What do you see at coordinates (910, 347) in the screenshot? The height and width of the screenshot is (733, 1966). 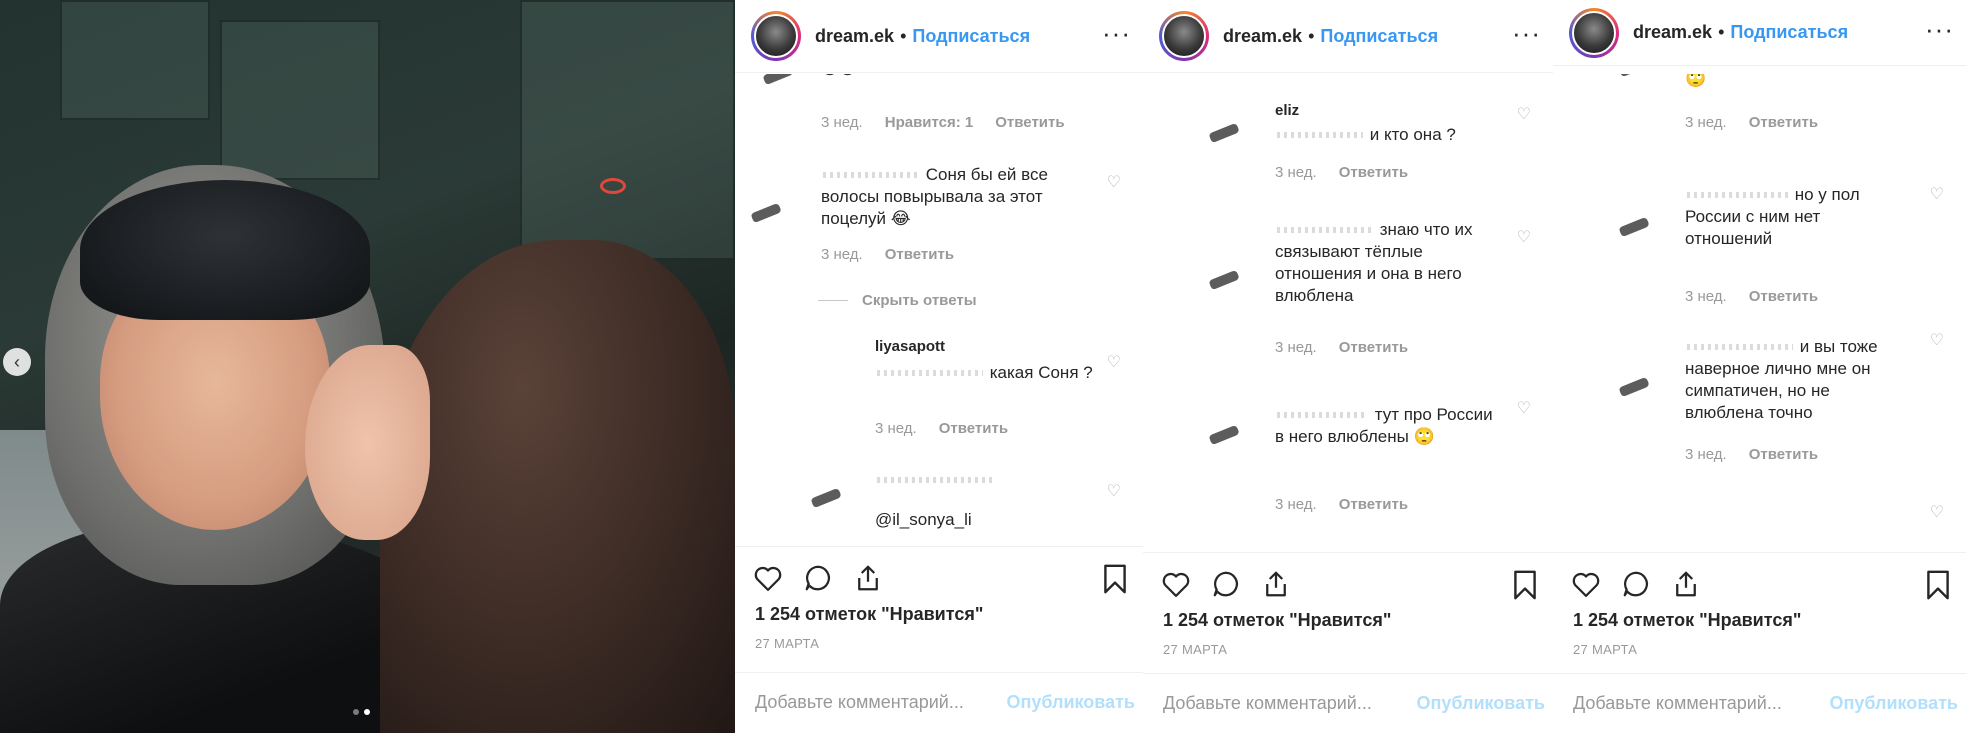 I see `reply-username: liyasapott` at bounding box center [910, 347].